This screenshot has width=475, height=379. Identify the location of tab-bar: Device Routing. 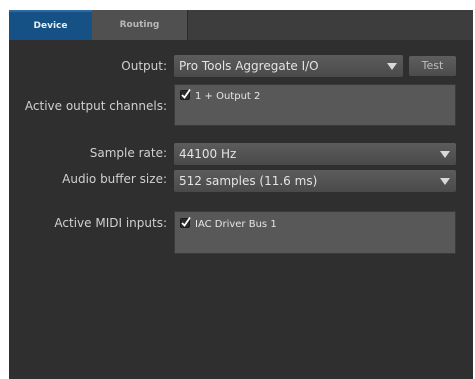
(241, 25).